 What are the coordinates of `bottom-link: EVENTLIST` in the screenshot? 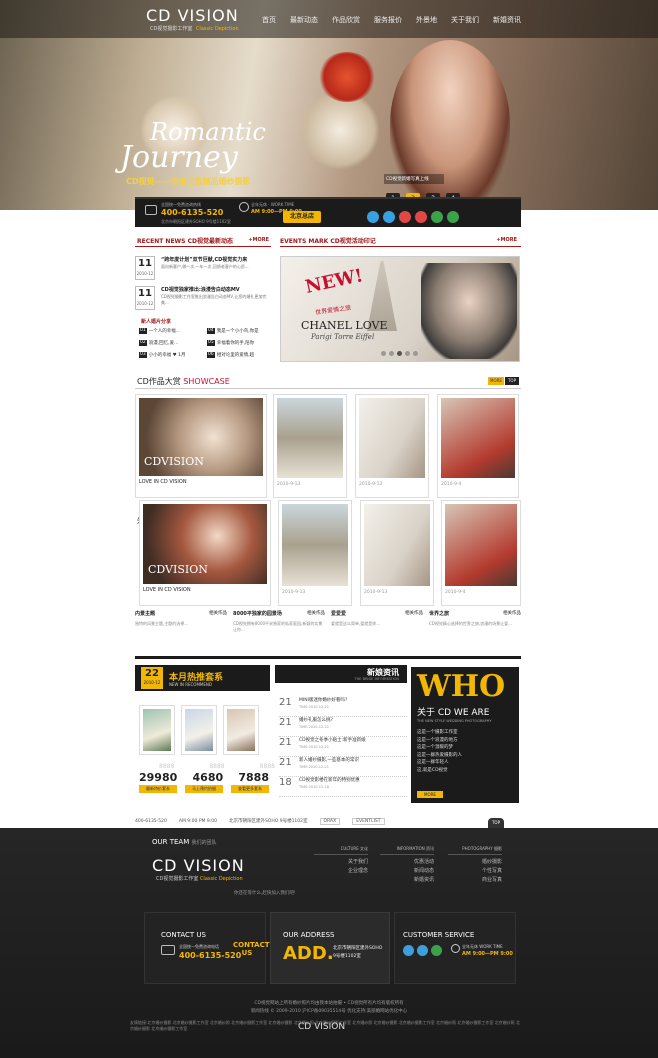 It's located at (368, 821).